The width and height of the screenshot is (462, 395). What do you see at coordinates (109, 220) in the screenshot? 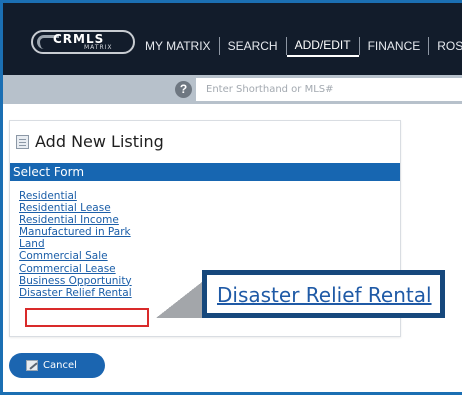
I see `link-residential-income: Residential Income` at bounding box center [109, 220].